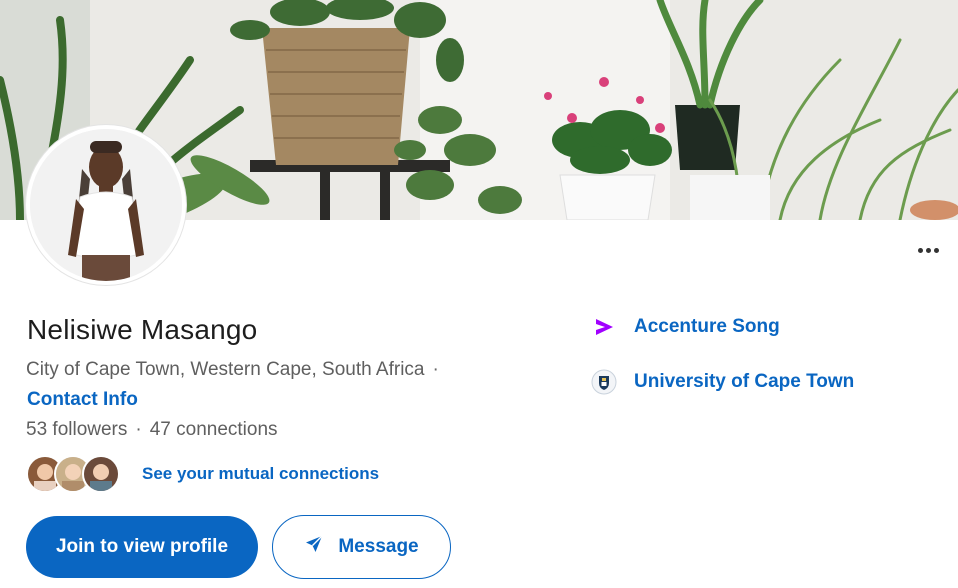  What do you see at coordinates (604, 327) in the screenshot?
I see `accenture-logo-icon` at bounding box center [604, 327].